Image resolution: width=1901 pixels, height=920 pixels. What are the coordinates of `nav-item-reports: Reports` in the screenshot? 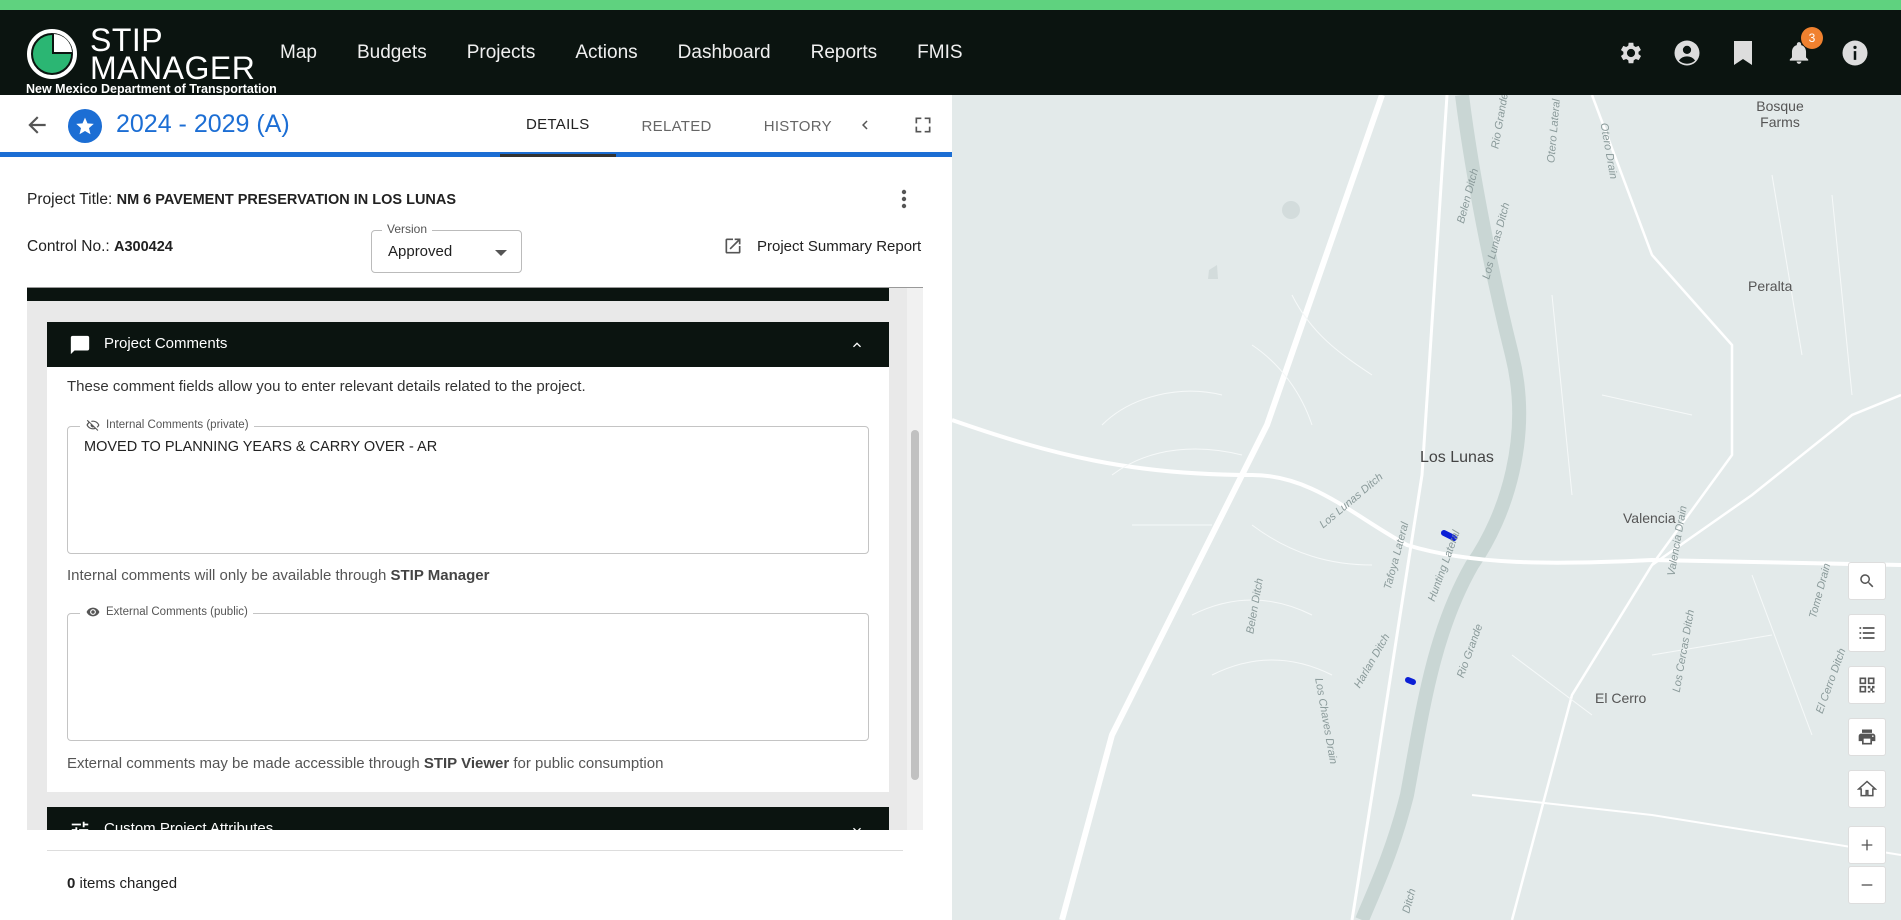 It's located at (844, 53).